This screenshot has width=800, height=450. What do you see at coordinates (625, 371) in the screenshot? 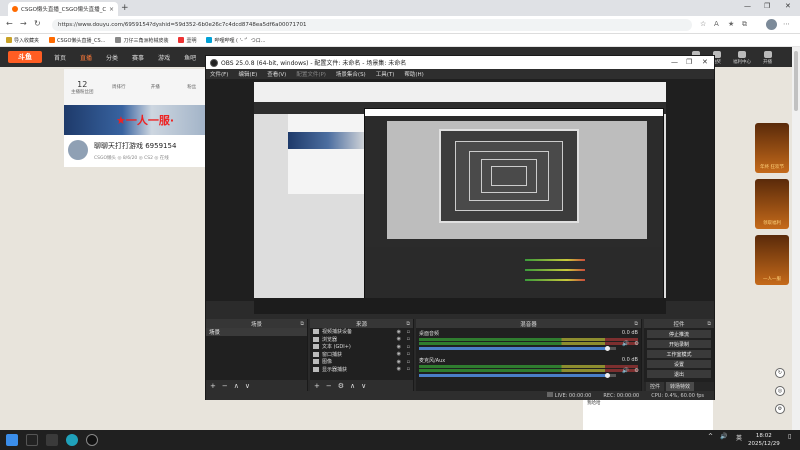
I see `speaker-icon: 🔊` at bounding box center [625, 371].